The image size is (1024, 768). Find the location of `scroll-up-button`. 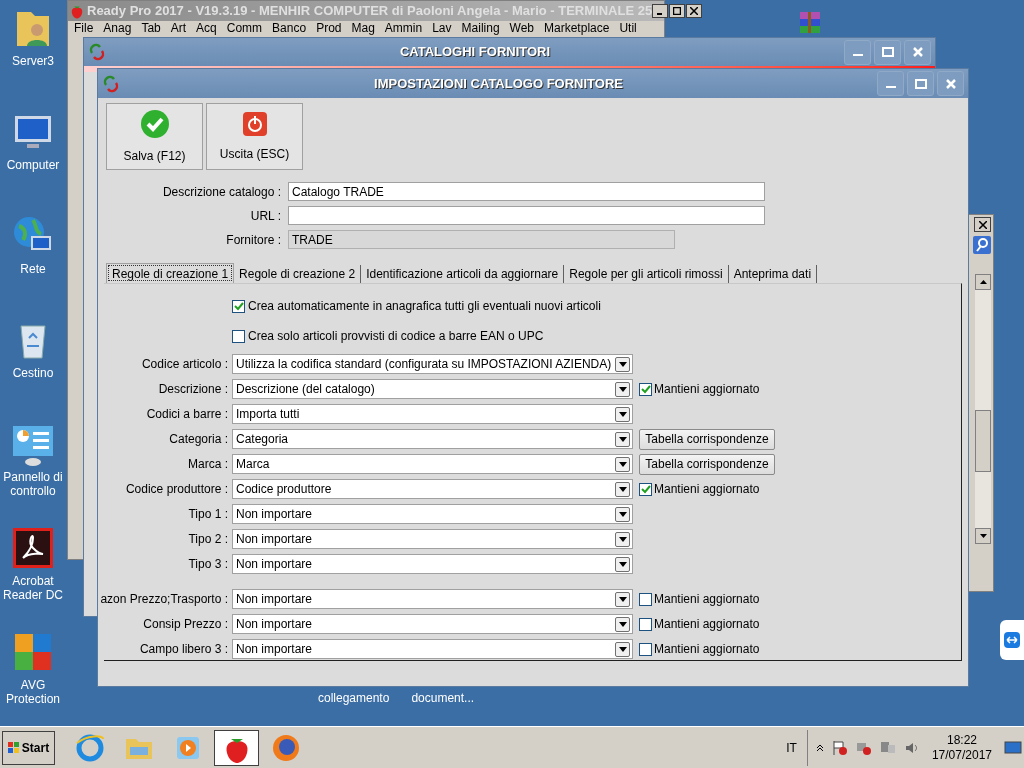

scroll-up-button is located at coordinates (983, 282).